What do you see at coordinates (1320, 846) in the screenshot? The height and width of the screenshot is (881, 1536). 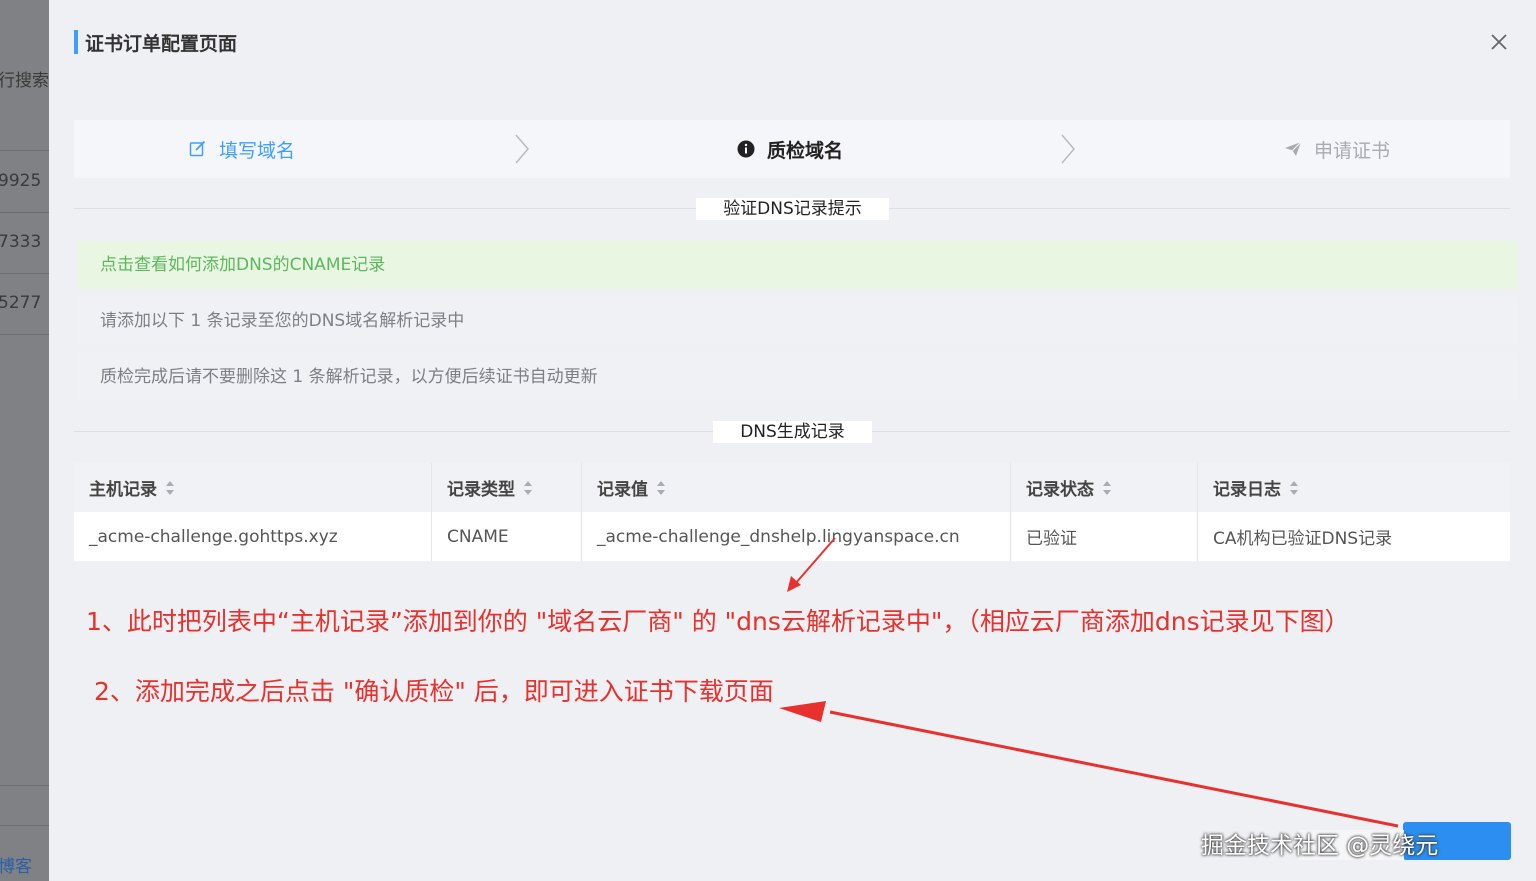 I see `watermark: 掘金技术社区 @灵绕元` at bounding box center [1320, 846].